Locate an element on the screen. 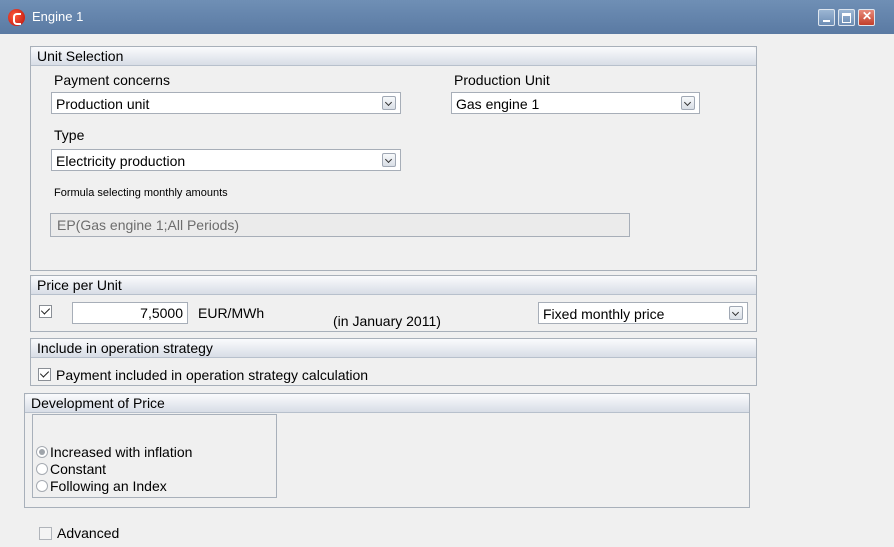 This screenshot has width=894, height=547. type-value: Electricity production is located at coordinates (121, 161).